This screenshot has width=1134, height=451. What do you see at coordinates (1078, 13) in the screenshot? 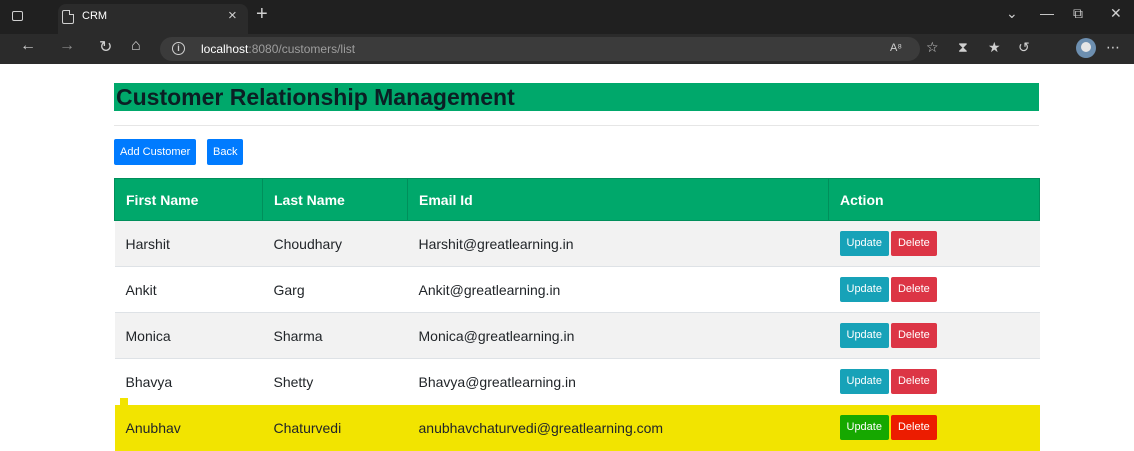
I see `restore-icon: ⧉` at bounding box center [1078, 13].